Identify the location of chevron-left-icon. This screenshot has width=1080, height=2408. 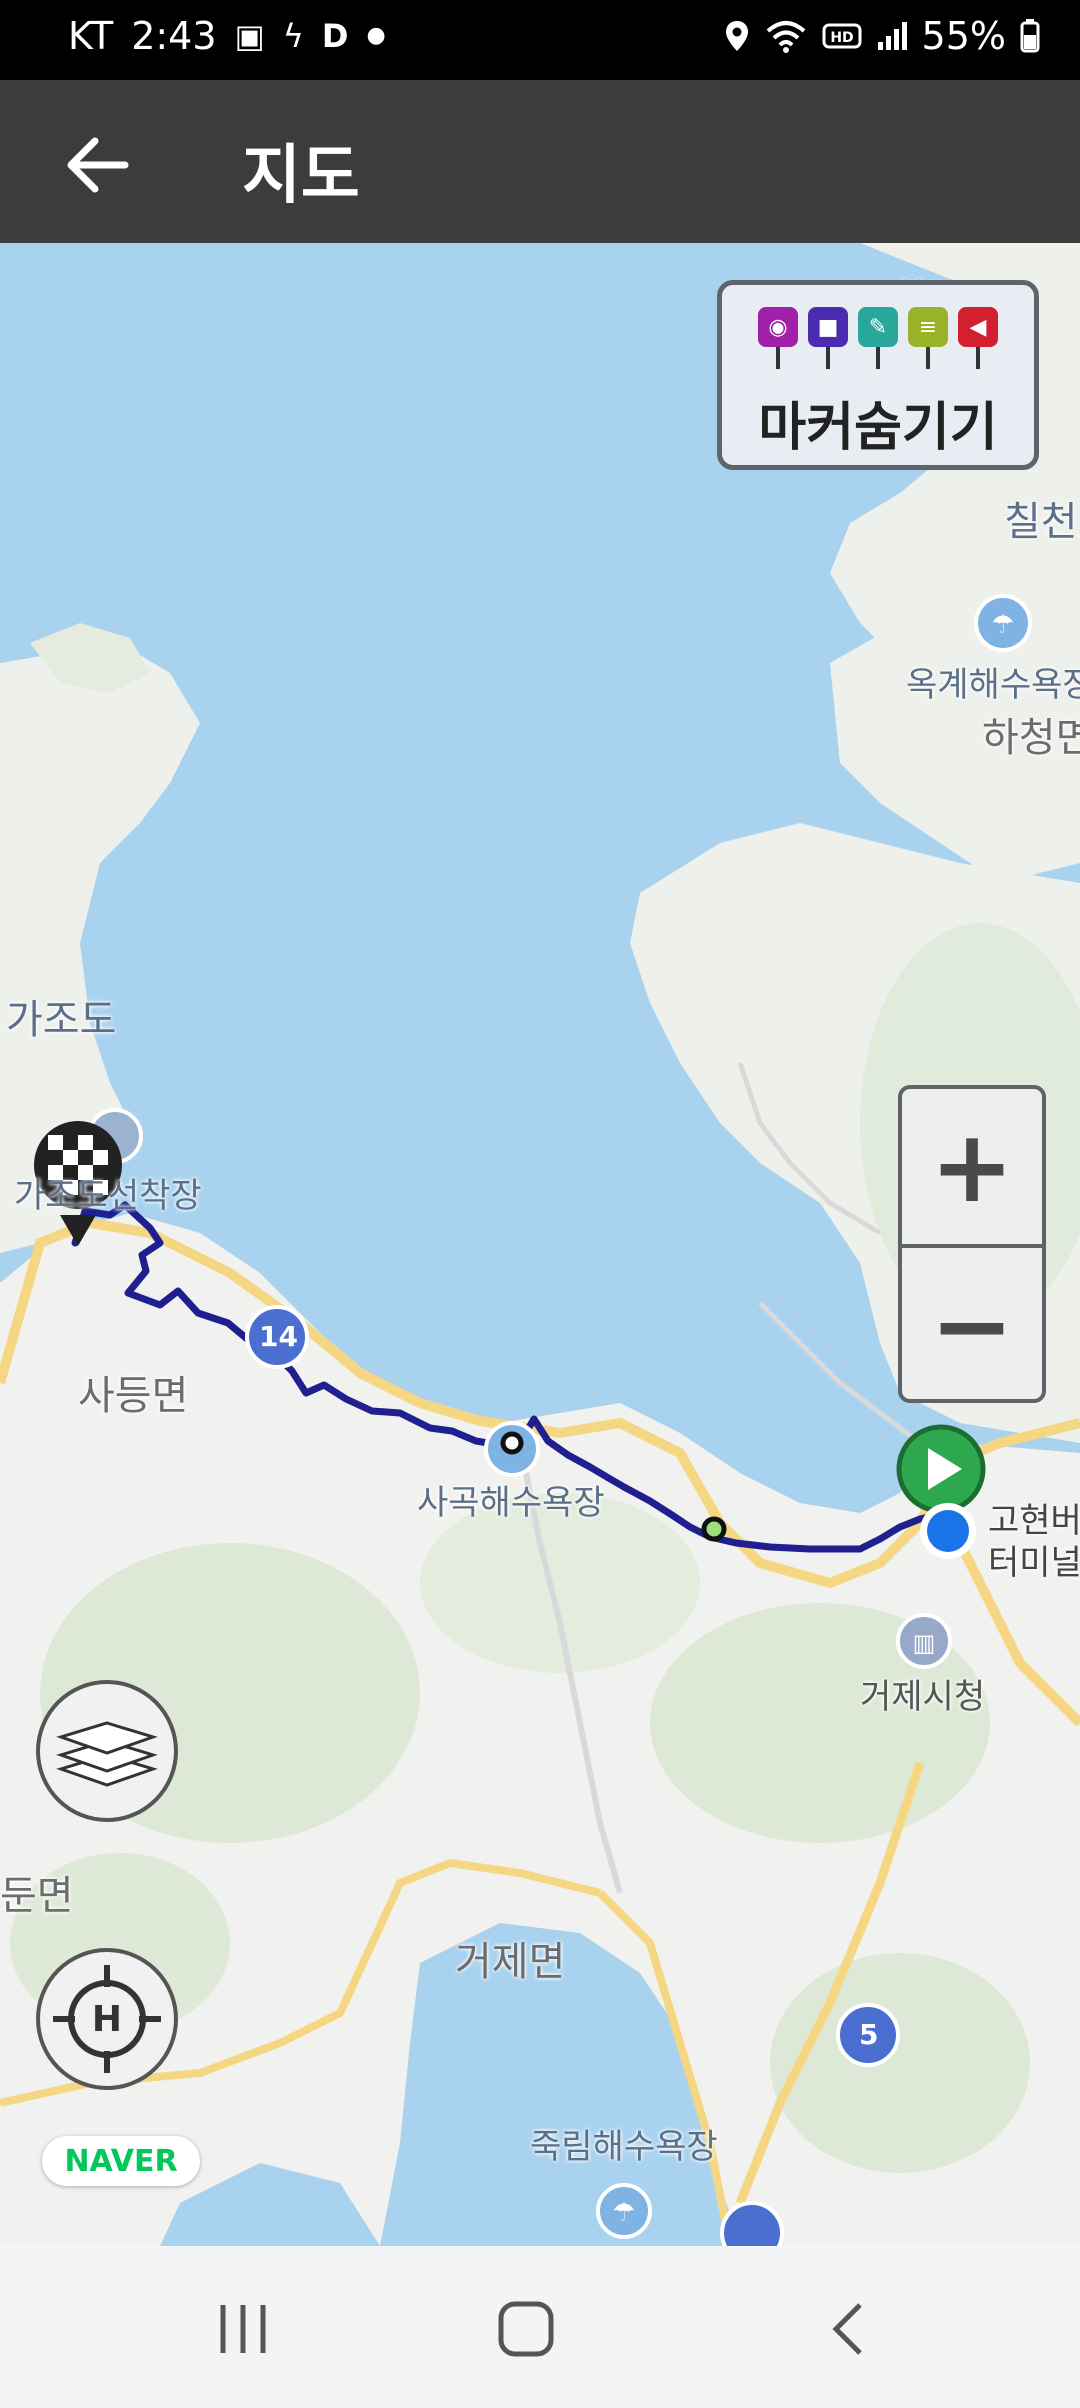
(847, 2329).